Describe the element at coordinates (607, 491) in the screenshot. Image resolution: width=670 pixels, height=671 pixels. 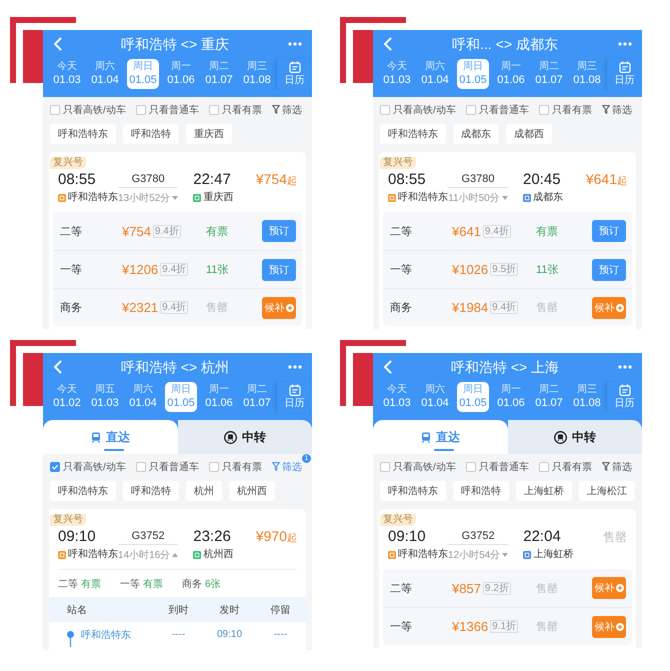
I see `station-chip: 上海松江` at that location.